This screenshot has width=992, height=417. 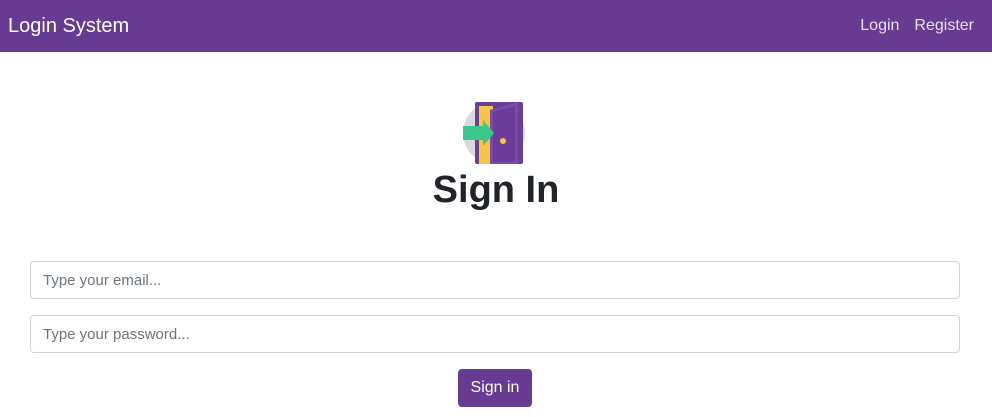 I want to click on nav-links: Login Register, so click(x=917, y=26).